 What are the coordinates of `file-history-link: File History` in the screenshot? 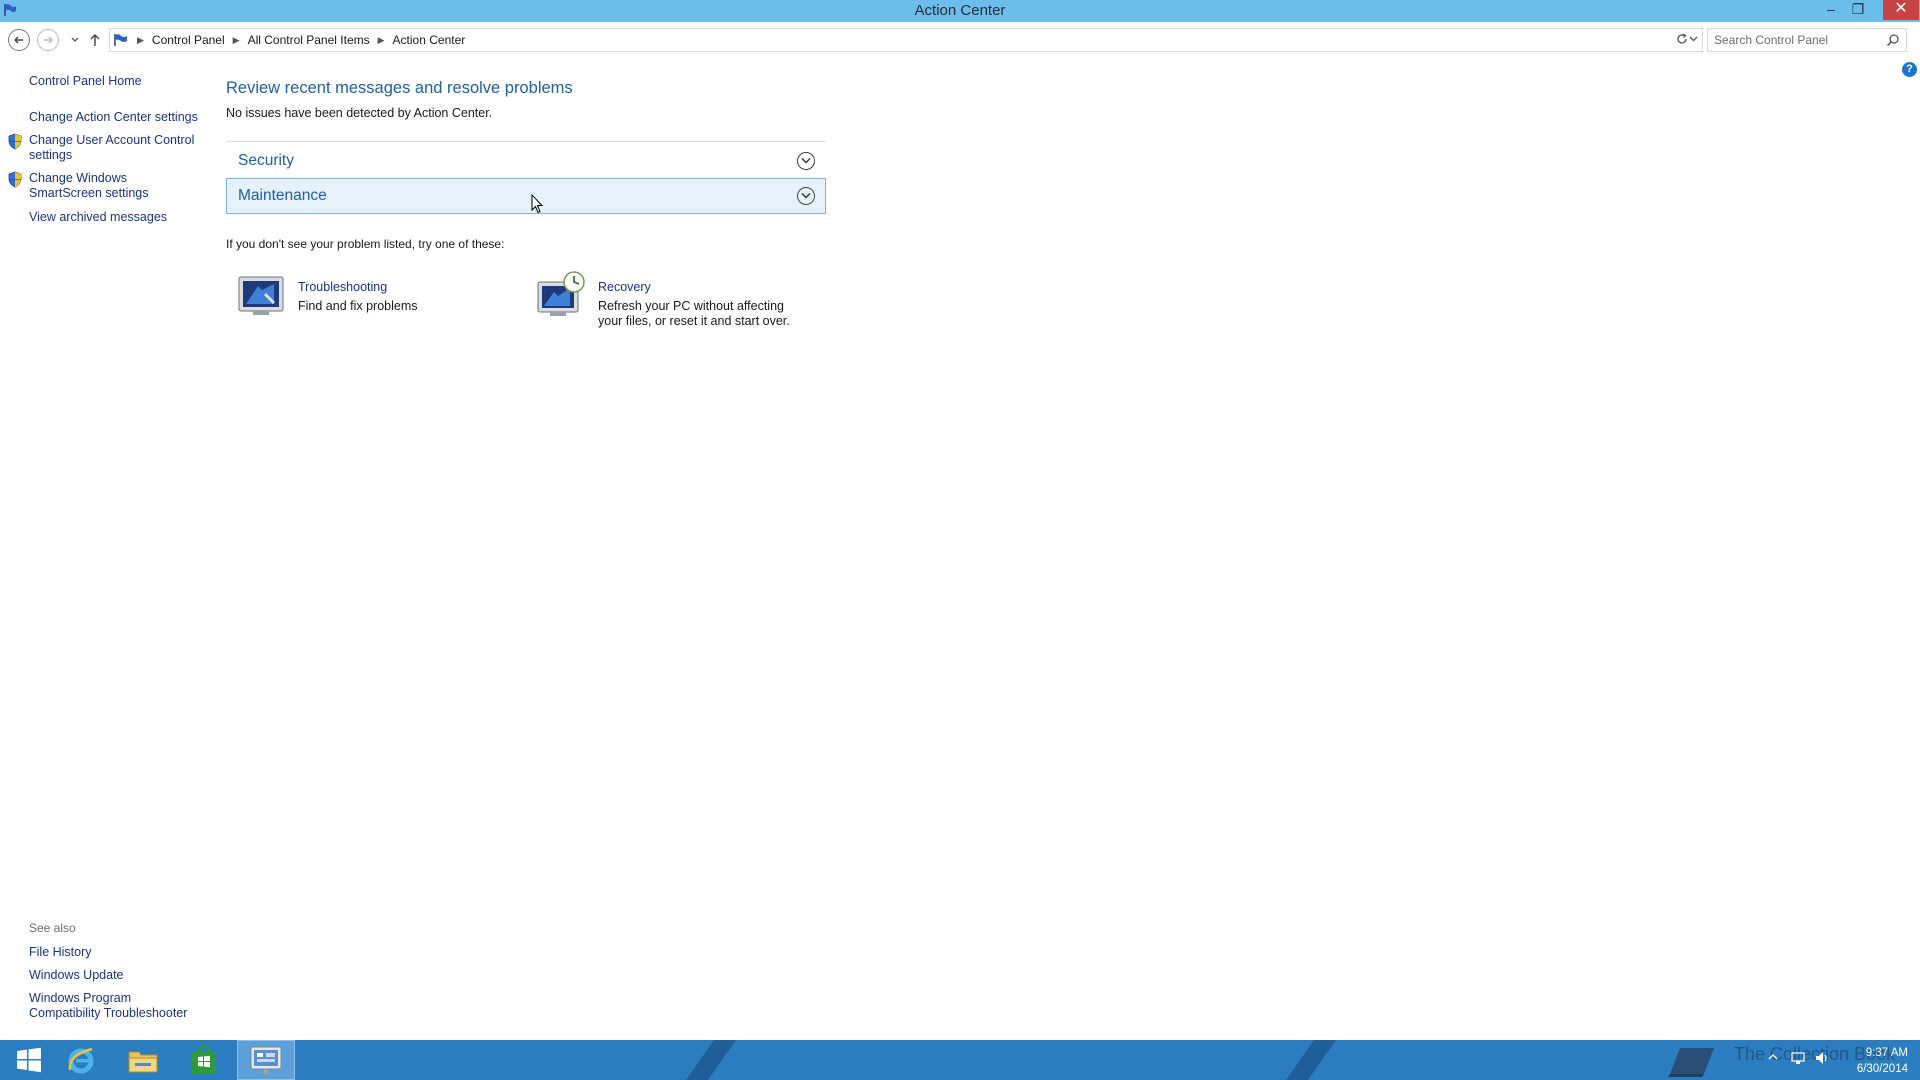 It's located at (60, 952).